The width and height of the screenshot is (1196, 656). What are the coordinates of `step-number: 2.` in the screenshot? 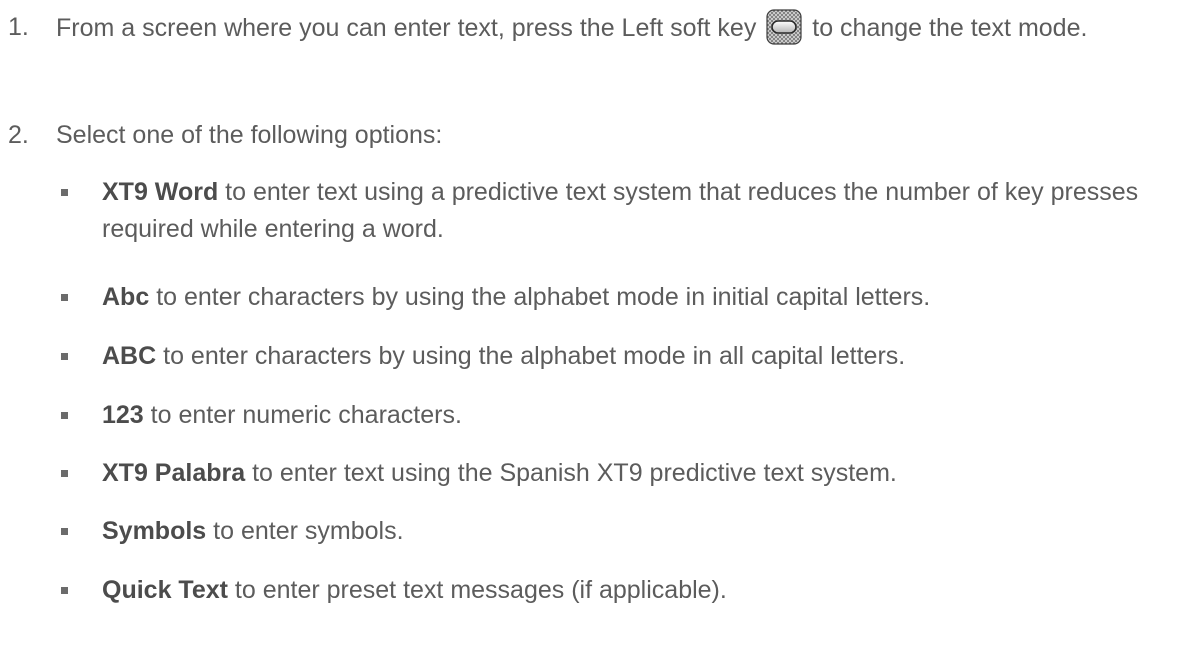 It's located at (18, 135).